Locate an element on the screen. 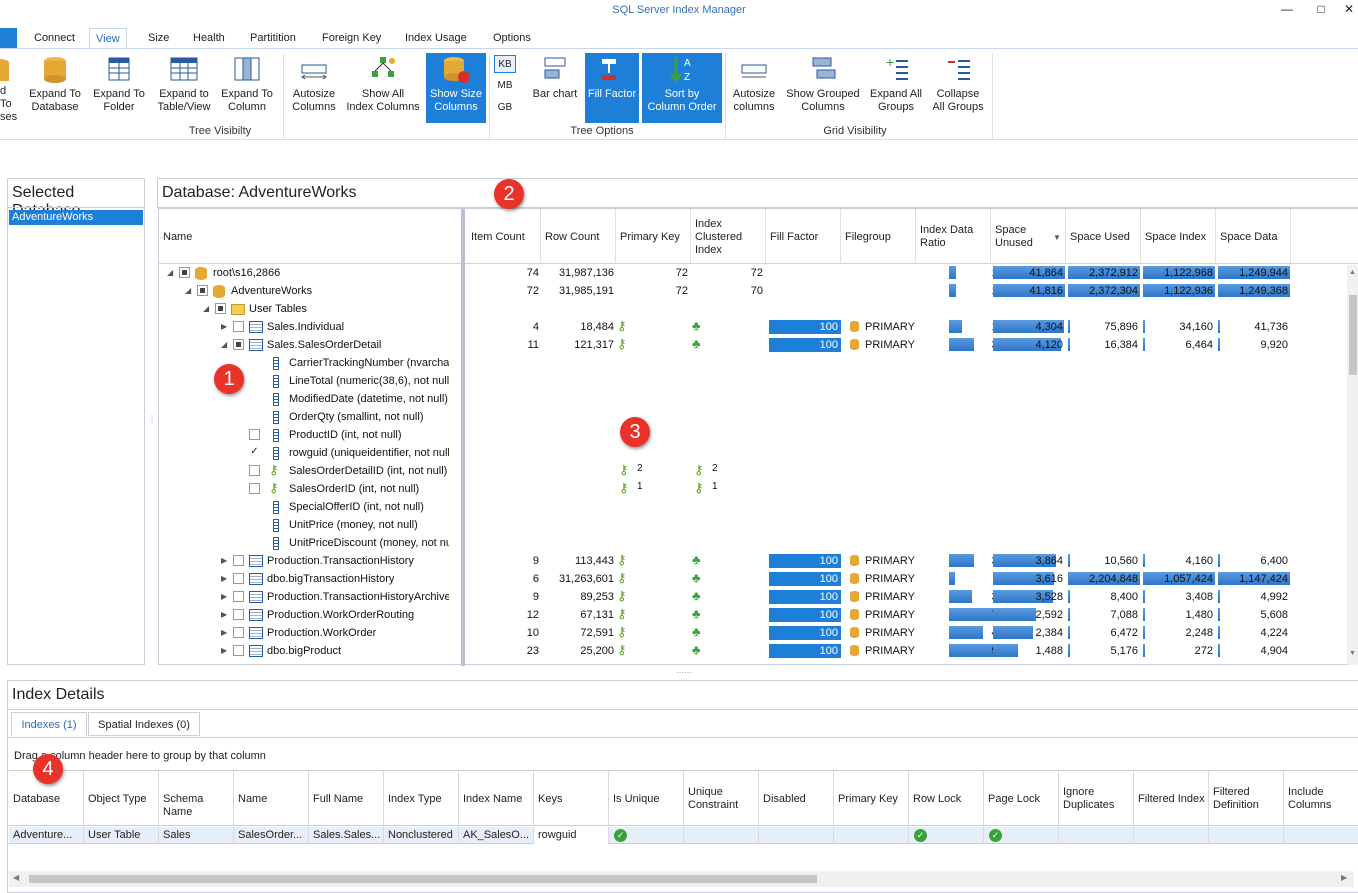 The image size is (1358, 893). unit-kb-button: KB is located at coordinates (505, 64).